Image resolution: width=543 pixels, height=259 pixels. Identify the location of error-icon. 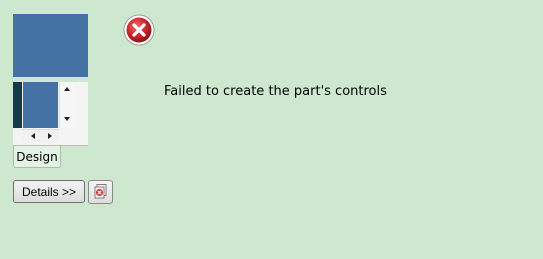
(139, 30).